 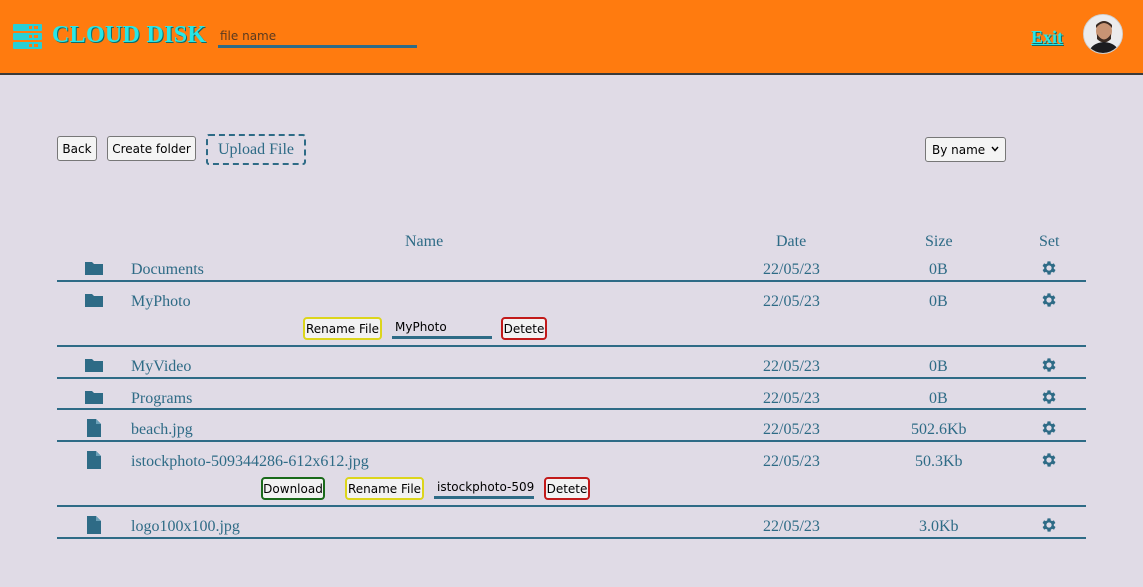 What do you see at coordinates (162, 430) in the screenshot?
I see `file-name: beach.jpg` at bounding box center [162, 430].